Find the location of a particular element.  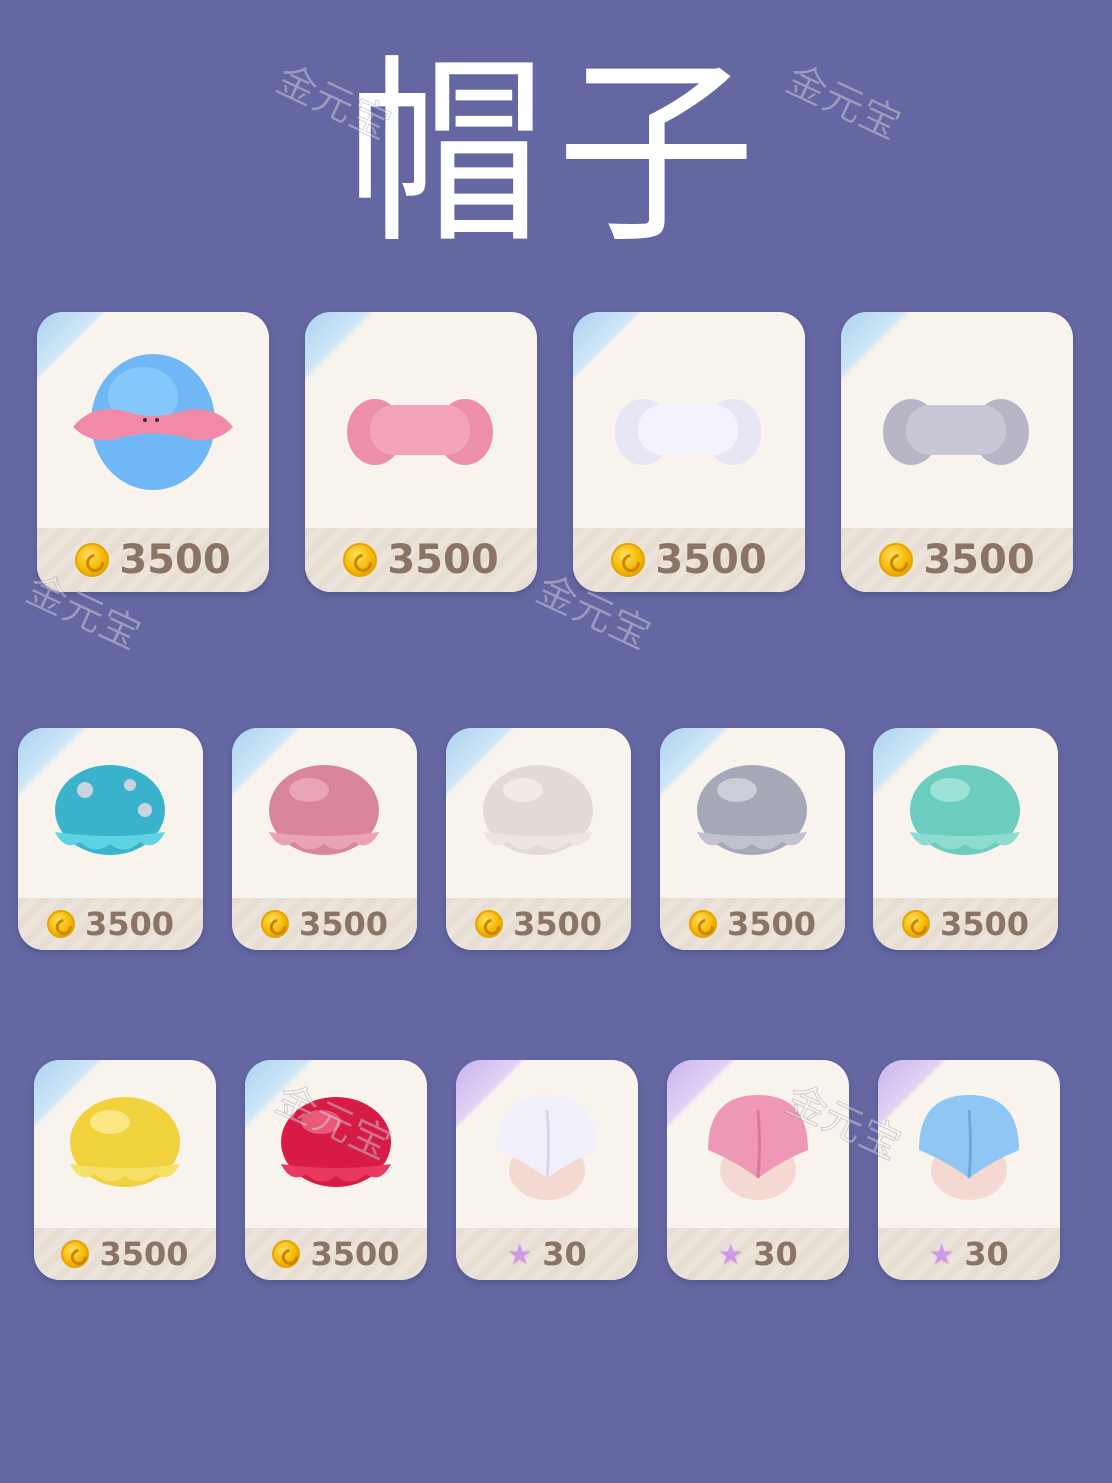

shop-item-silver-shower-cap: 3500 is located at coordinates (752, 839).